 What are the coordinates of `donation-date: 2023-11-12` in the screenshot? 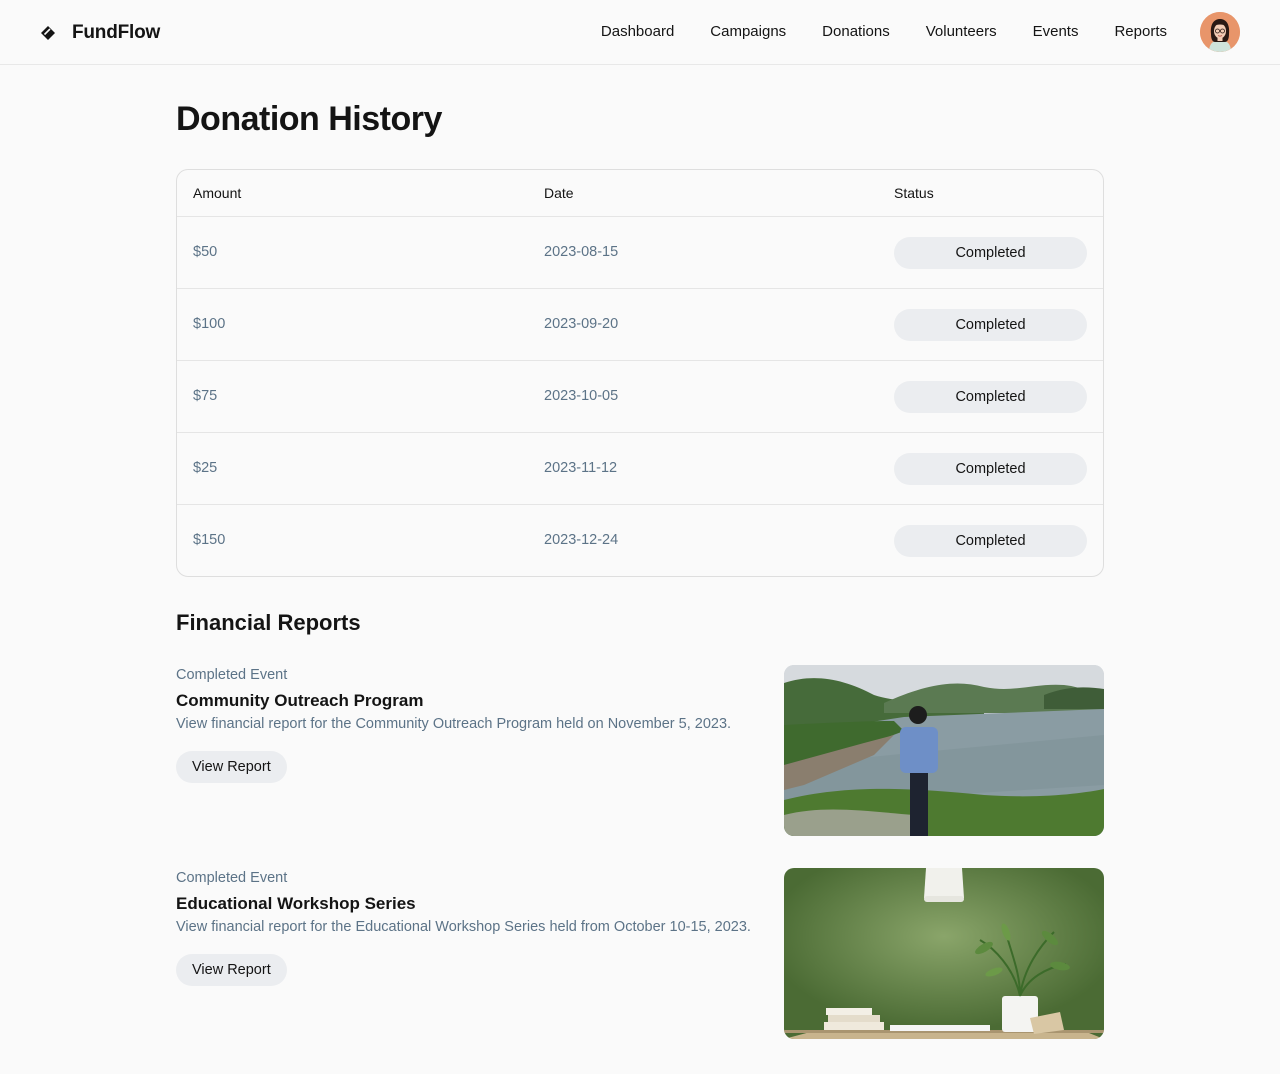 It's located at (581, 468).